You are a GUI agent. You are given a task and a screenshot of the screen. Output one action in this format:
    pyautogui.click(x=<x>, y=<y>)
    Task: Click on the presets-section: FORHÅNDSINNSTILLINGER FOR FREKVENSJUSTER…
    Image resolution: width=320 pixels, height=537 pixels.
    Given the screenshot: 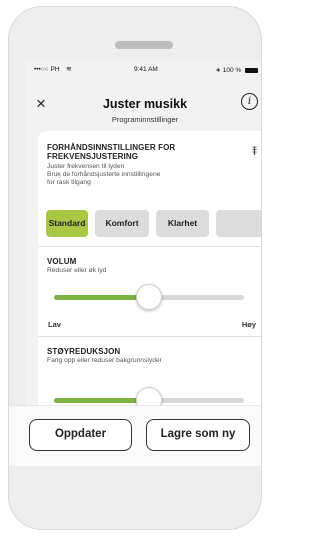 What is the action you would take?
    pyautogui.click(x=152, y=165)
    